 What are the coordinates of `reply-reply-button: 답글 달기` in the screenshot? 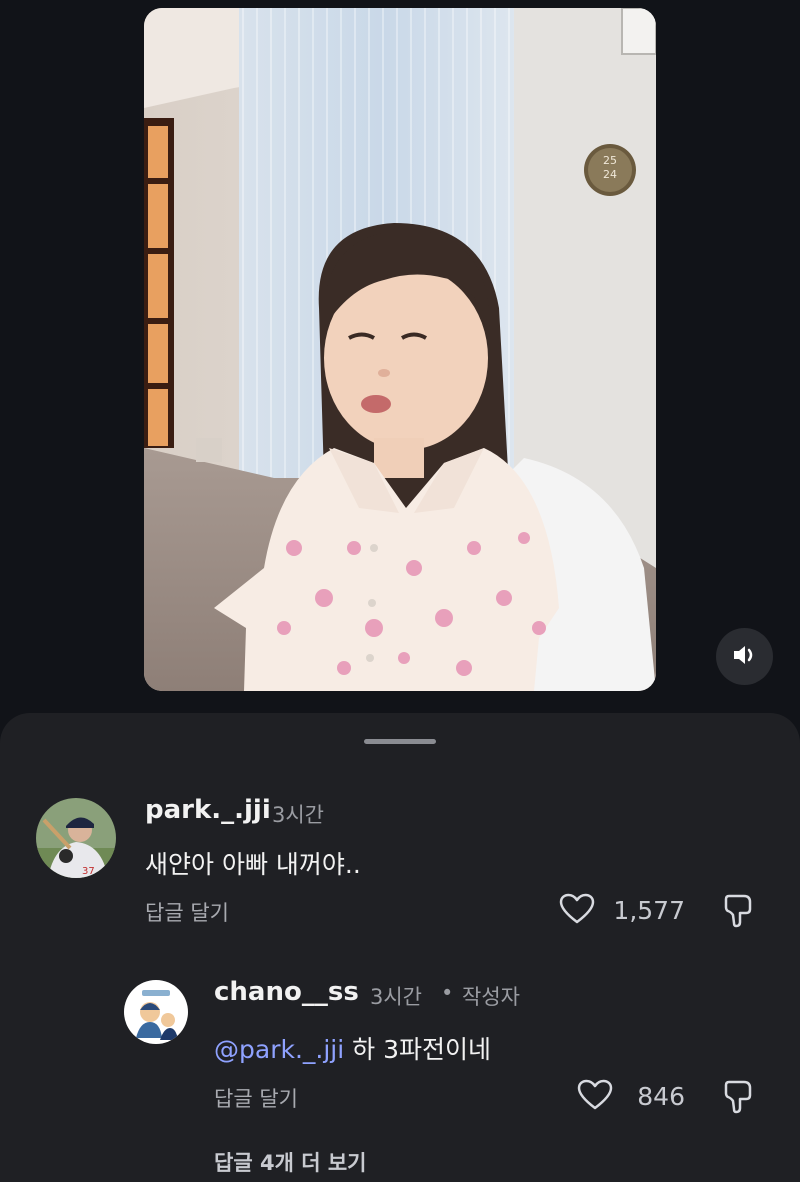 It's located at (256, 1098).